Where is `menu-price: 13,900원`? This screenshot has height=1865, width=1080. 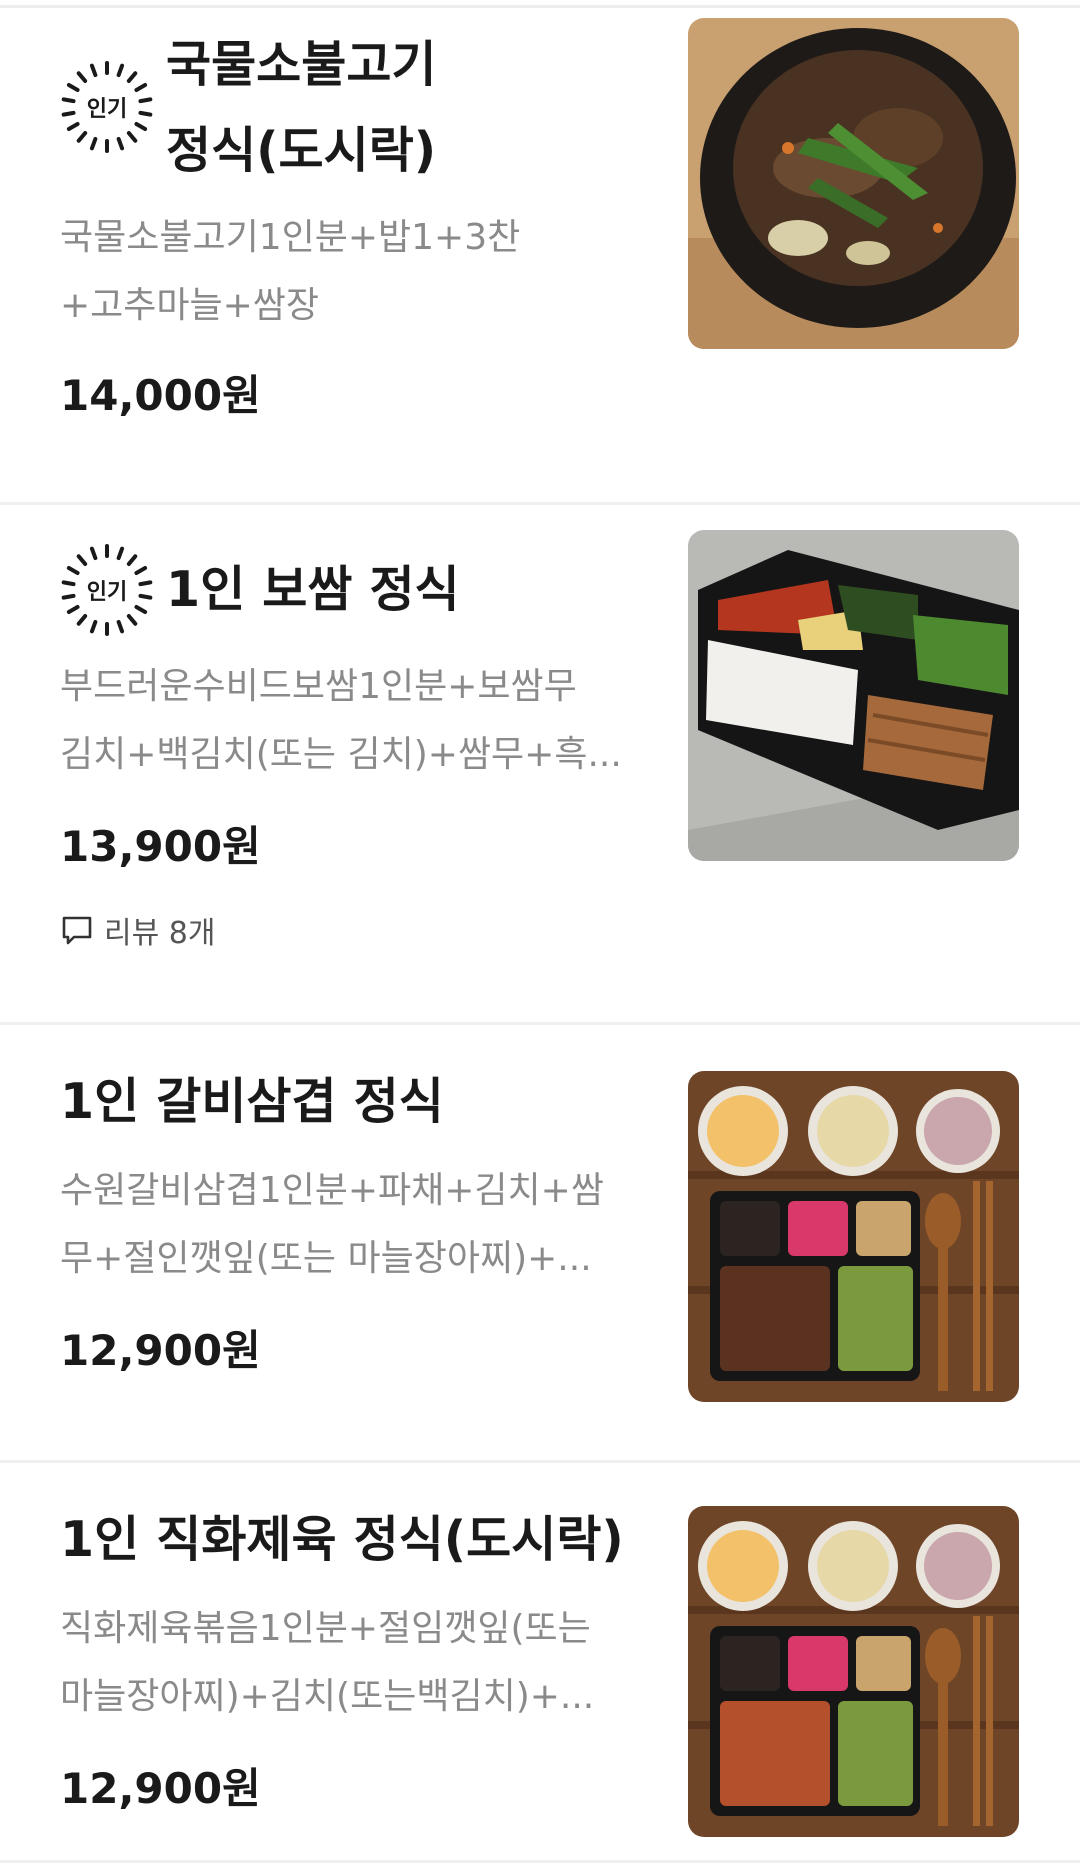 menu-price: 13,900원 is located at coordinates (160, 846).